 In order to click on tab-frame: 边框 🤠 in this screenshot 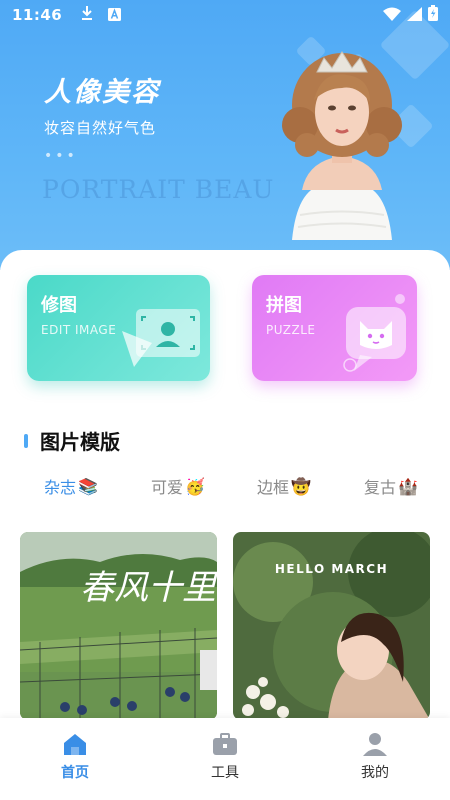, I will do `click(284, 486)`.